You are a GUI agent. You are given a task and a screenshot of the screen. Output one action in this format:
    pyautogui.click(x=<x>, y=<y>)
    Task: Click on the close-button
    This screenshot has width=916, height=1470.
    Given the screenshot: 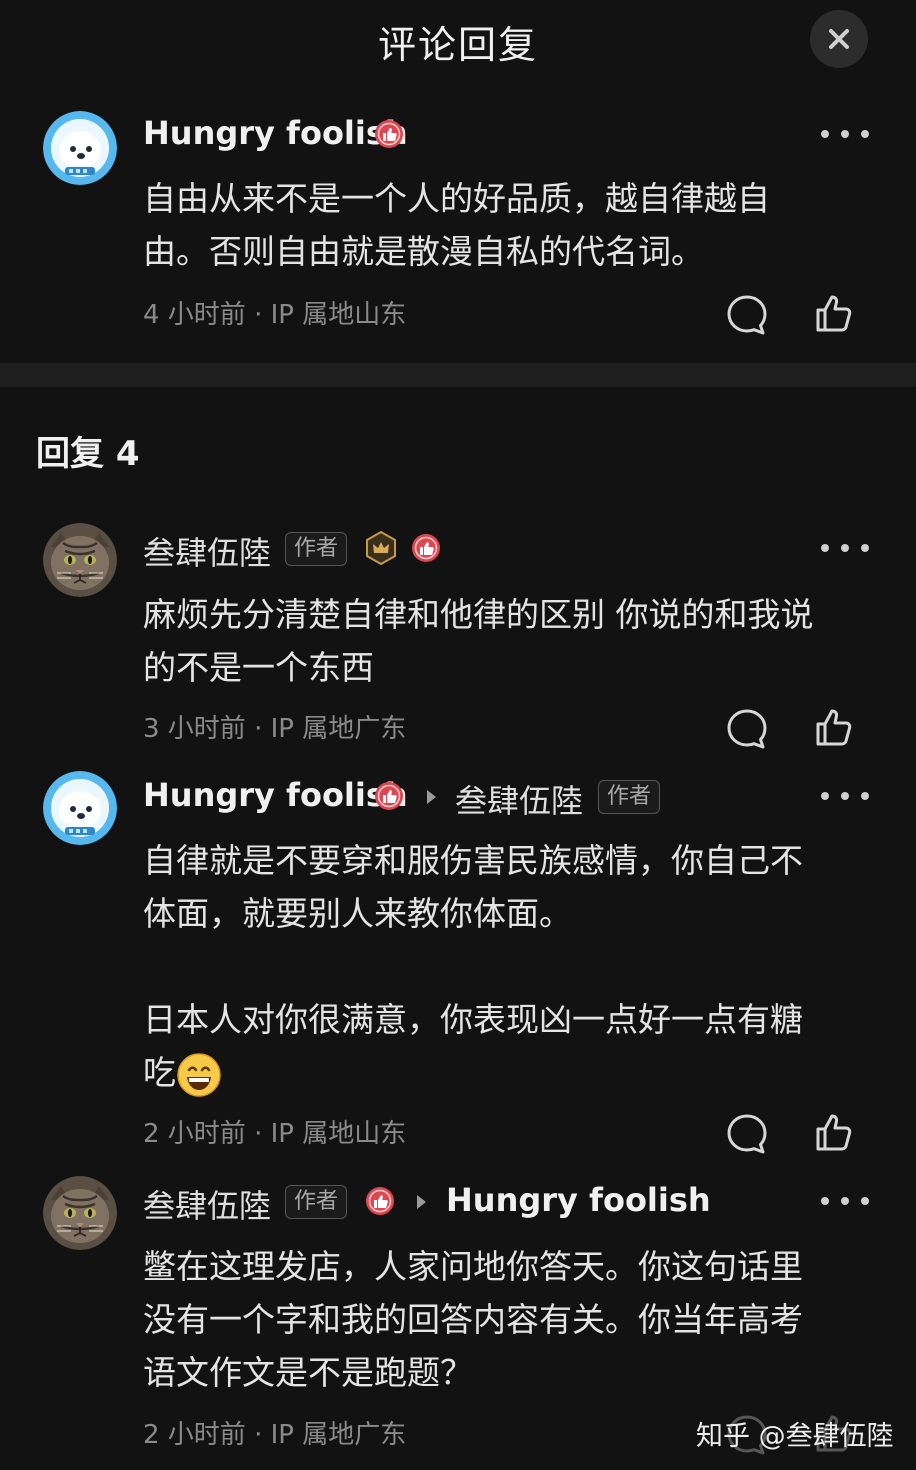 What is the action you would take?
    pyautogui.click(x=839, y=39)
    